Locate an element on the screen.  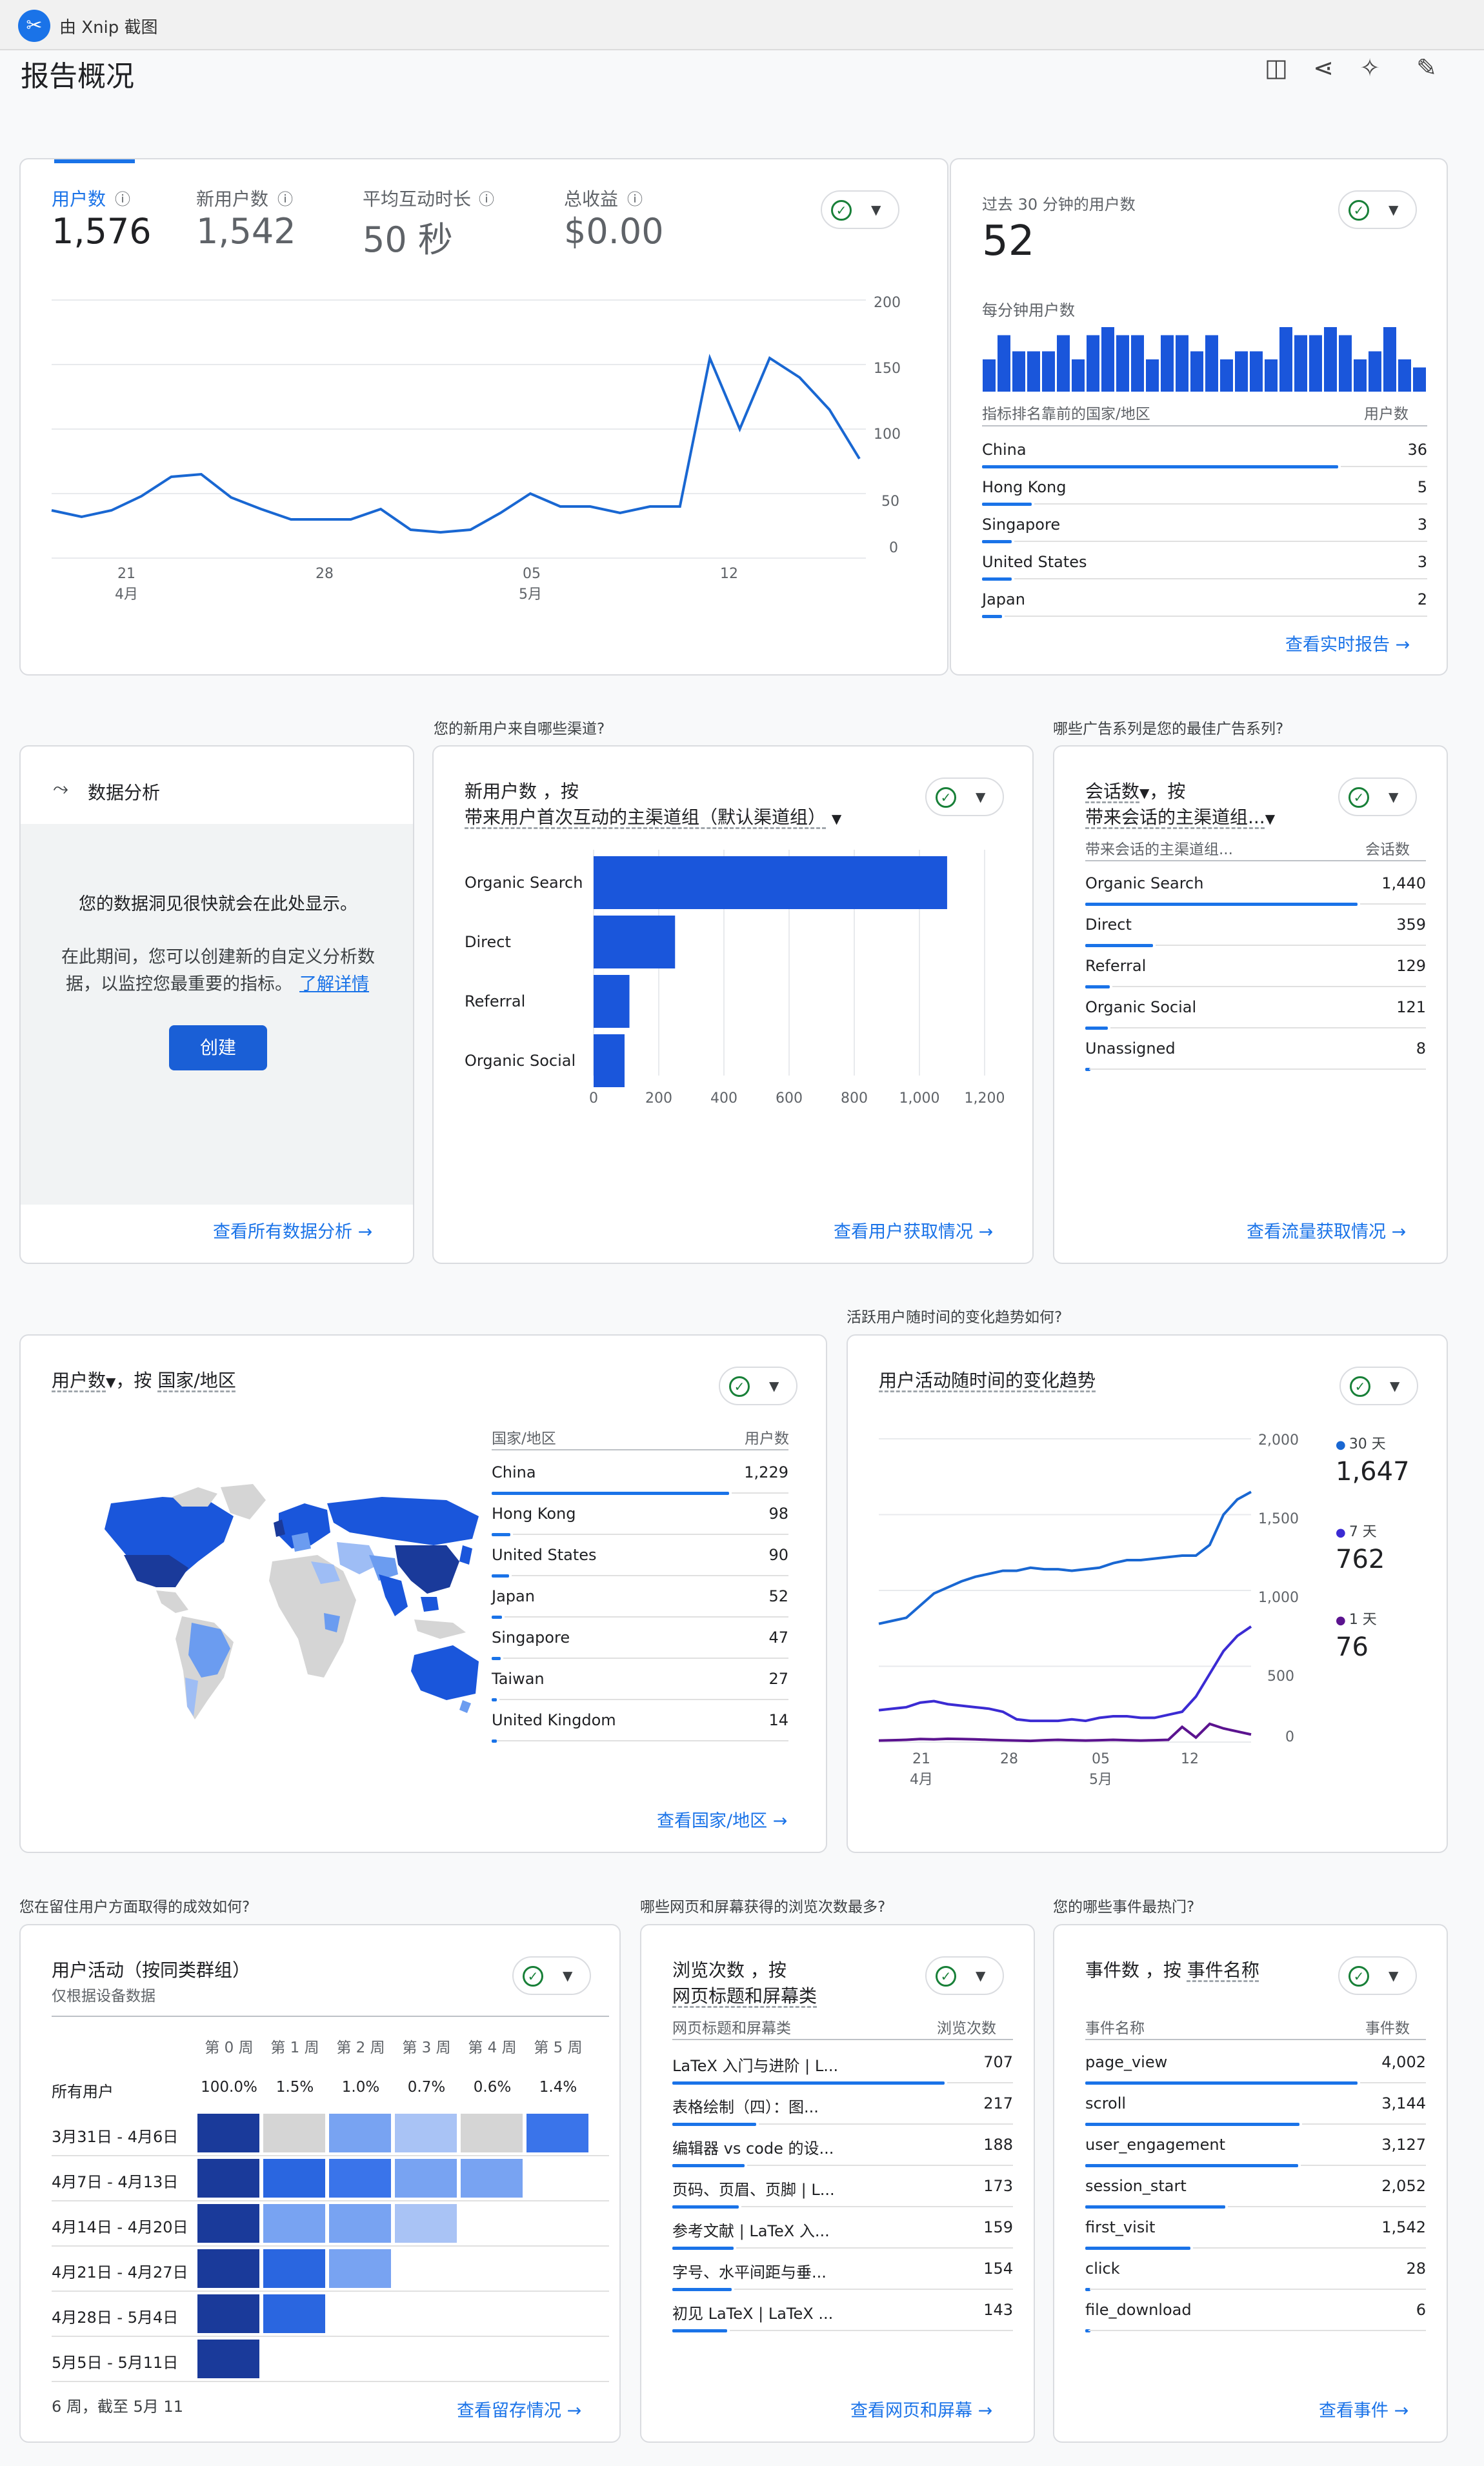
table-row: Singapore 47 is located at coordinates (640, 1644).